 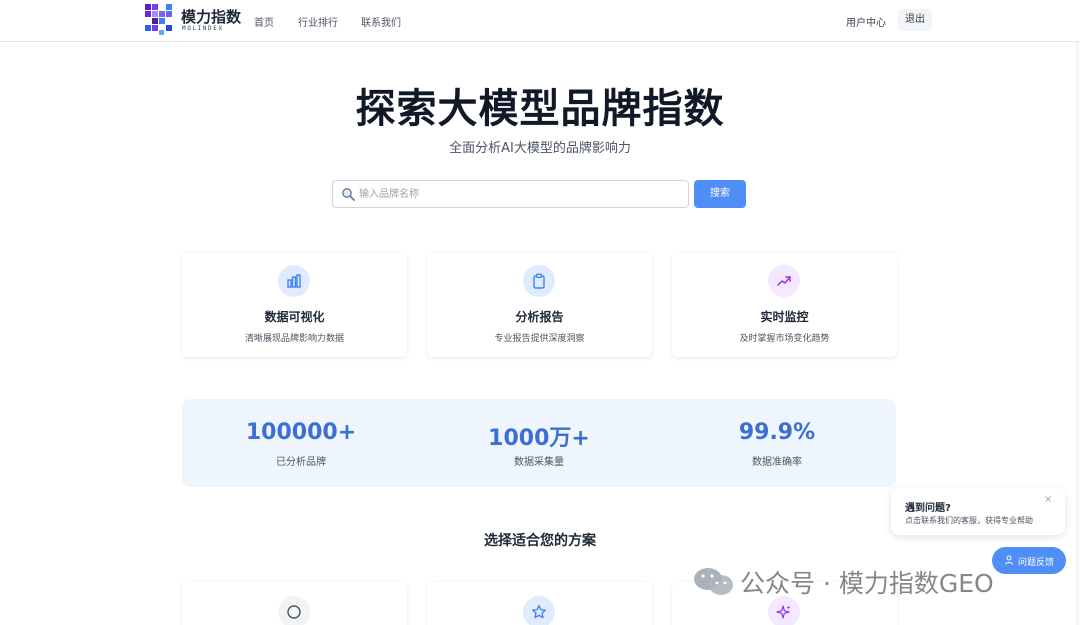 I want to click on close-icon: ×, so click(x=1048, y=499).